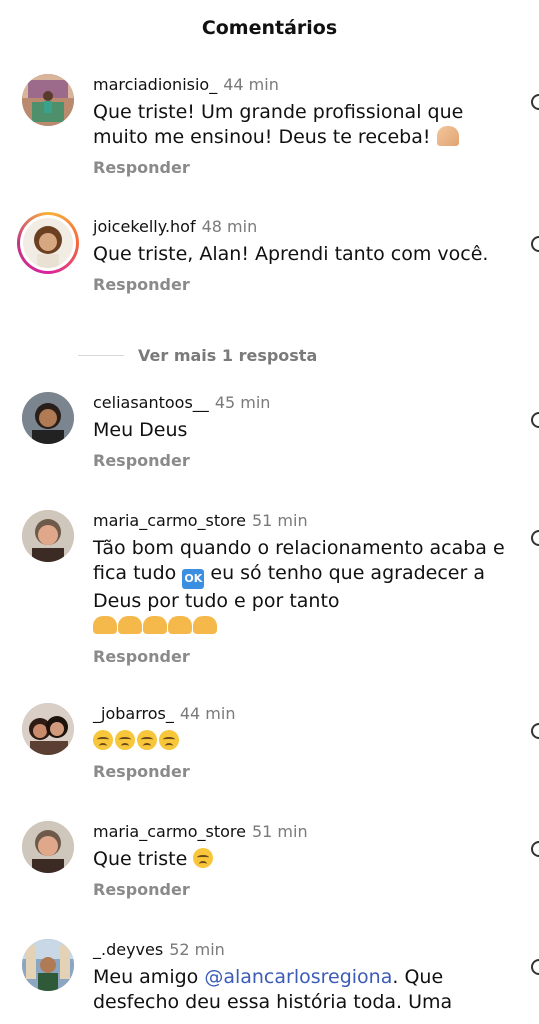 The height and width of the screenshot is (1024, 539). What do you see at coordinates (140, 430) in the screenshot?
I see `comment-text: Meu Deus` at bounding box center [140, 430].